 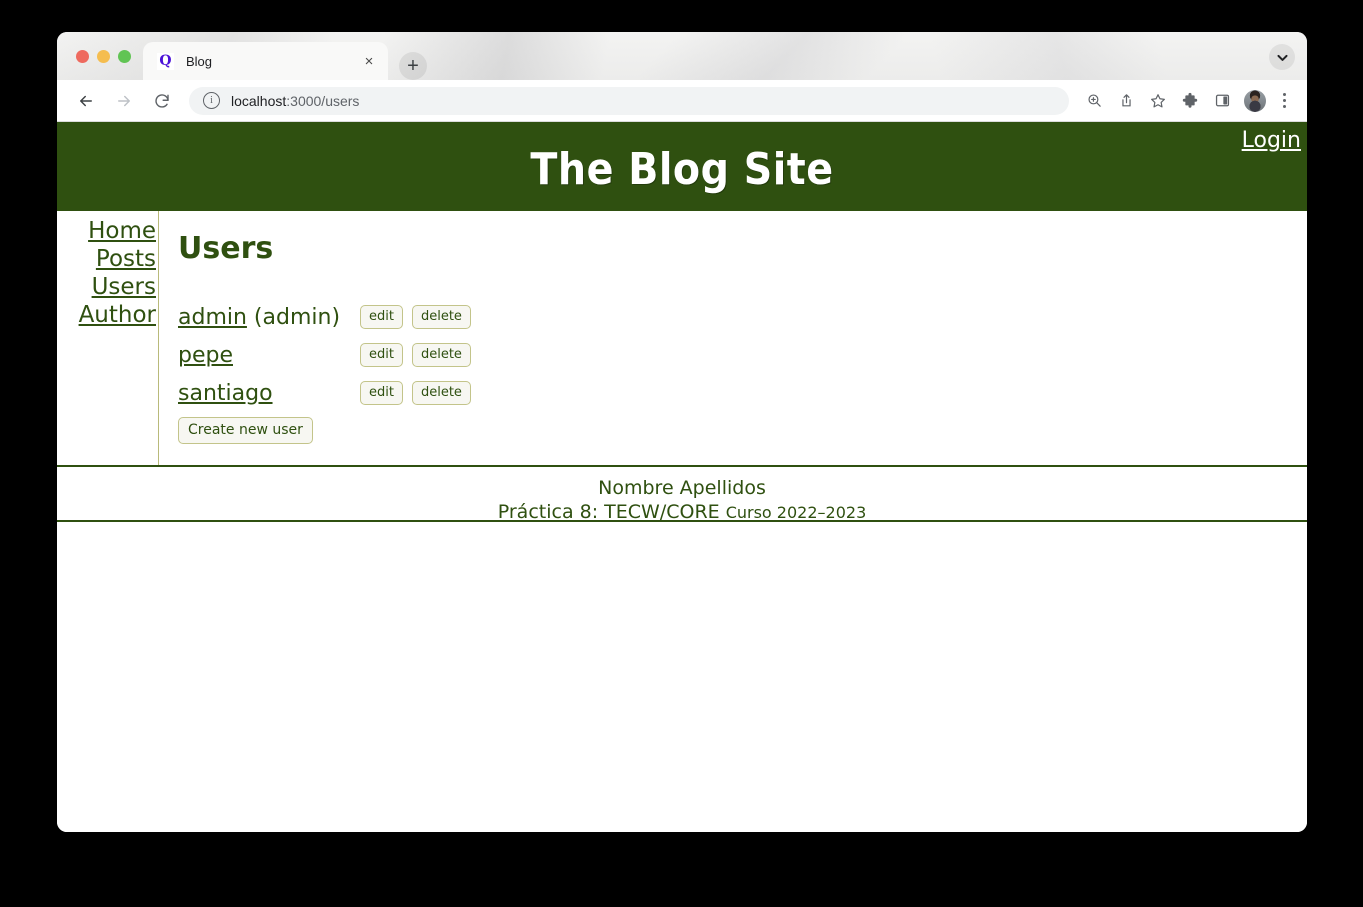 What do you see at coordinates (682, 56) in the screenshot?
I see `browser-tab-strip: Q Blog × +` at bounding box center [682, 56].